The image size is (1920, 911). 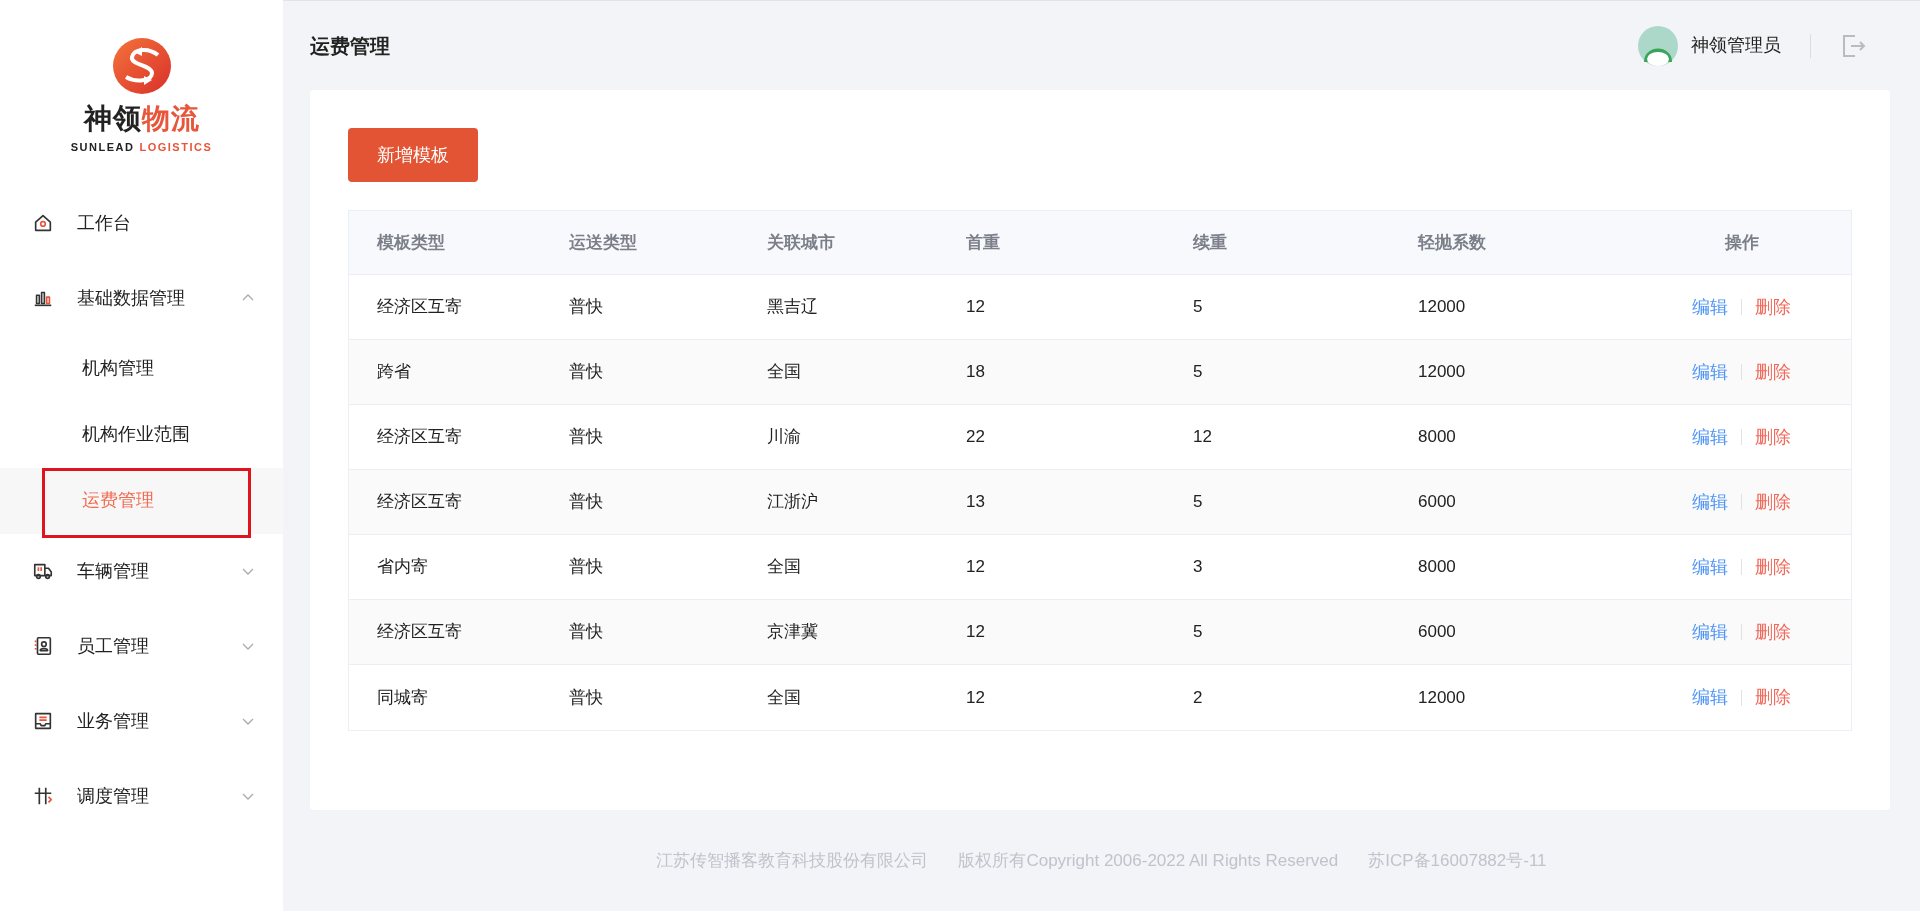 What do you see at coordinates (983, 242) in the screenshot?
I see `column-header: 首重` at bounding box center [983, 242].